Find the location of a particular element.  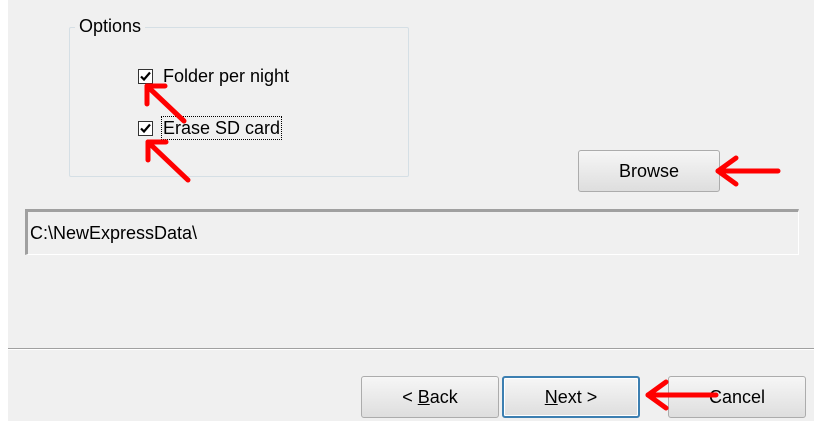

next-button-label: Next > is located at coordinates (571, 396).